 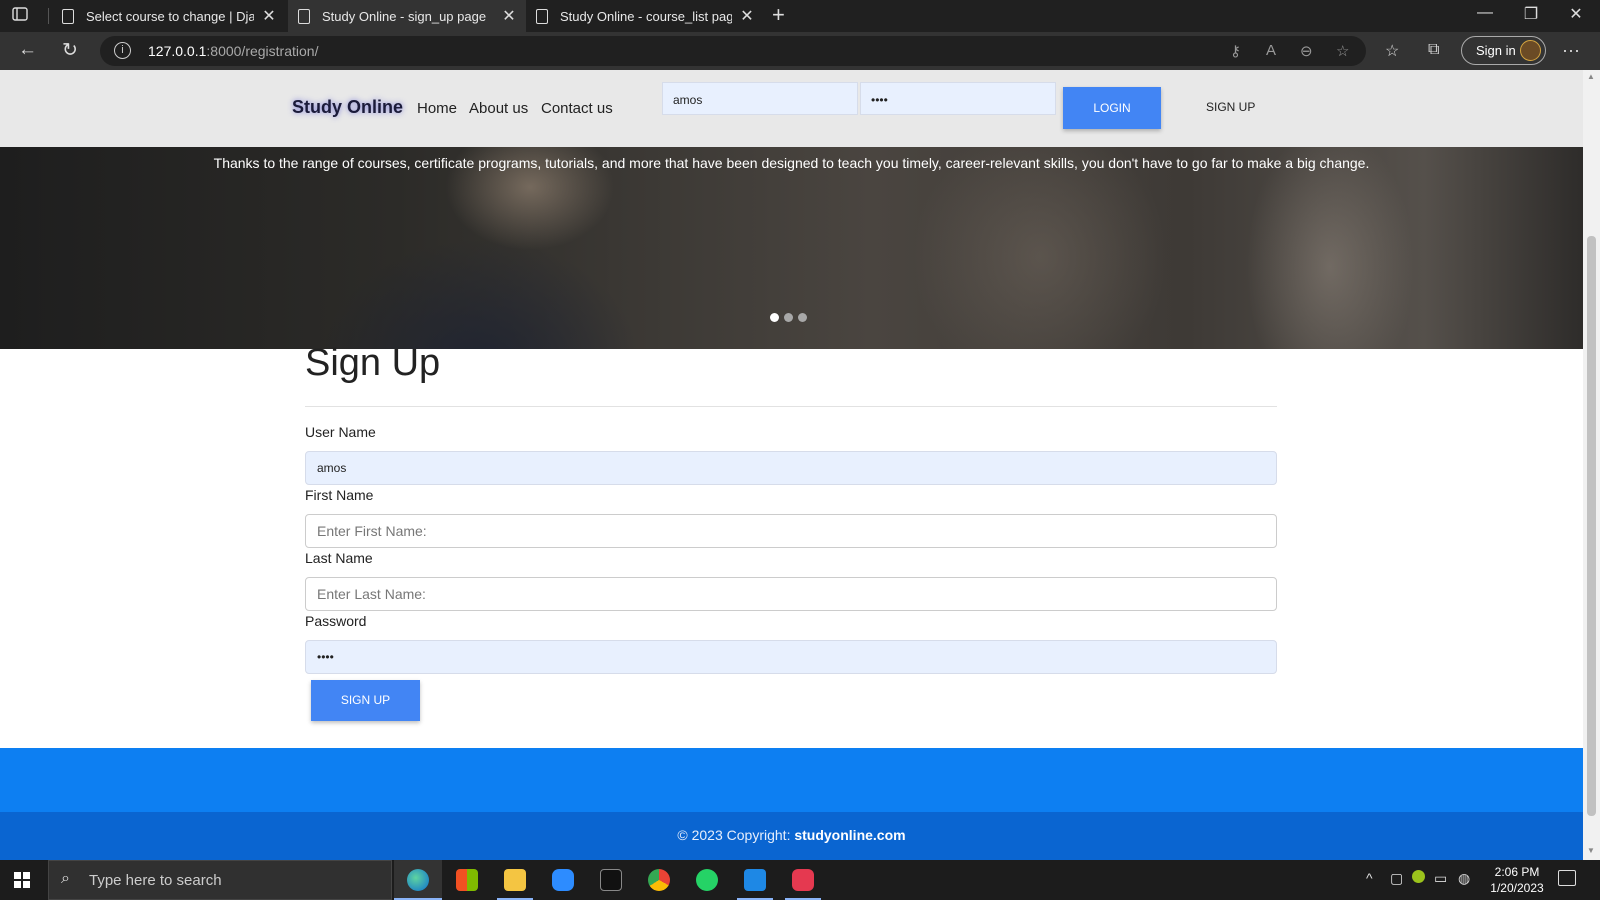 What do you see at coordinates (1306, 51) in the screenshot?
I see `zoom-out-icon: ⊖` at bounding box center [1306, 51].